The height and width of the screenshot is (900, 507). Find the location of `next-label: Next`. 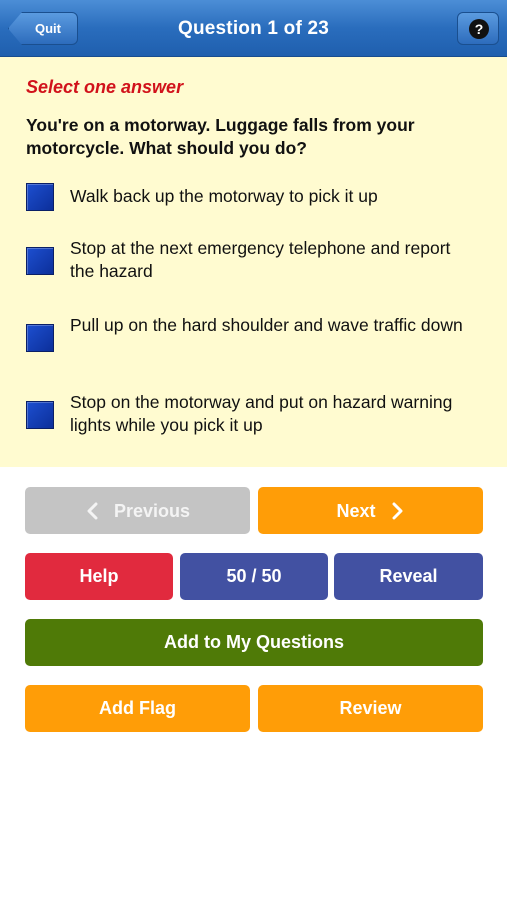

next-label: Next is located at coordinates (356, 510).